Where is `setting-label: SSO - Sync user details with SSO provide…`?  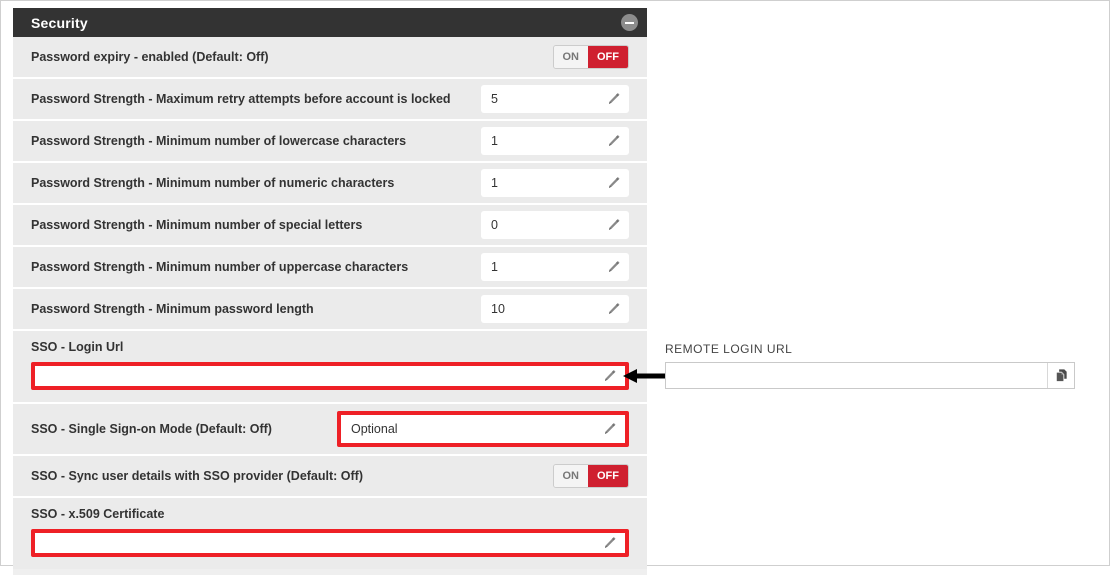 setting-label: SSO - Sync user details with SSO provide… is located at coordinates (197, 475).